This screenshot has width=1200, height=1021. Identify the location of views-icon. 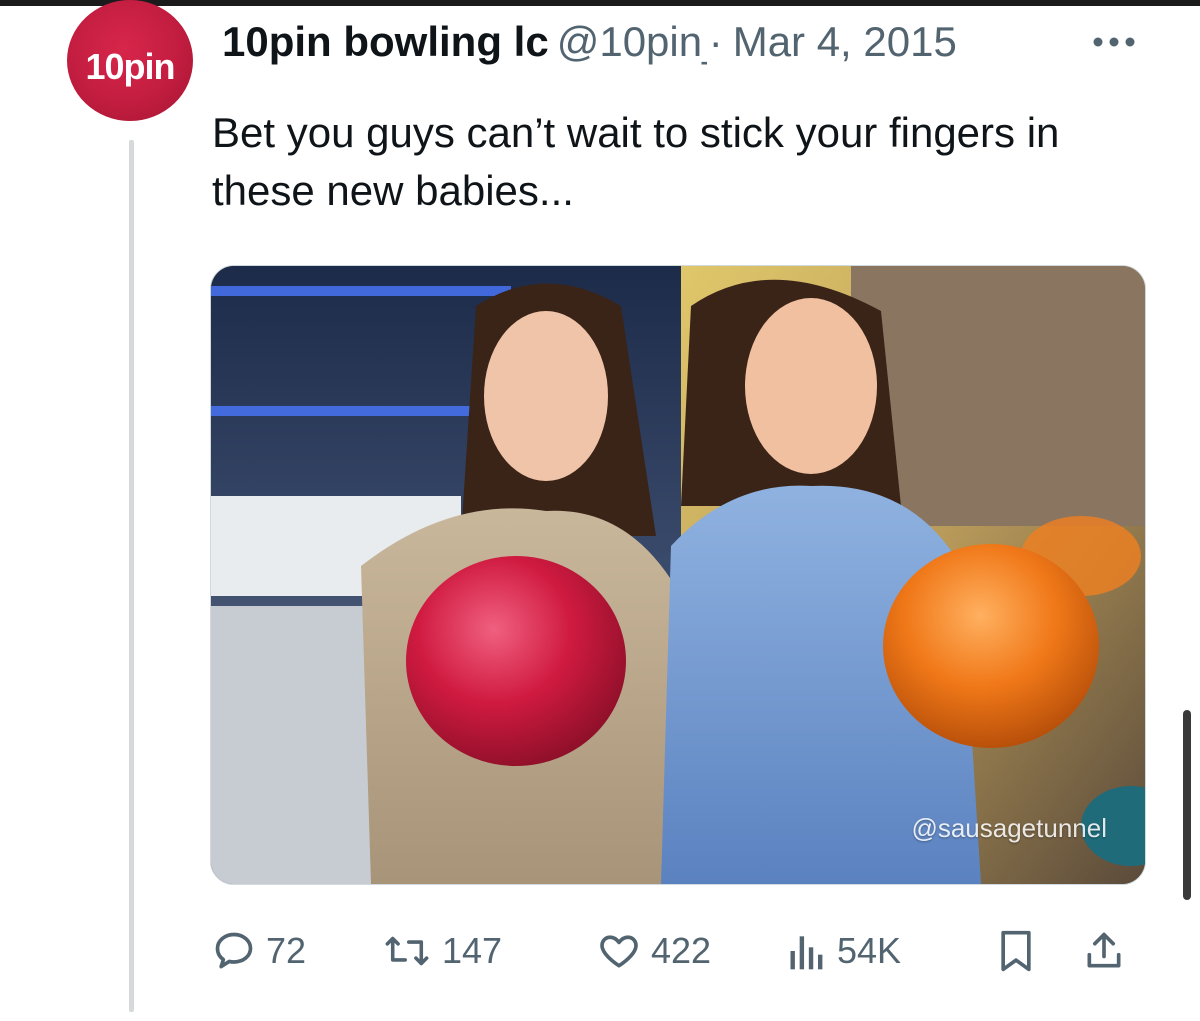
(806, 953).